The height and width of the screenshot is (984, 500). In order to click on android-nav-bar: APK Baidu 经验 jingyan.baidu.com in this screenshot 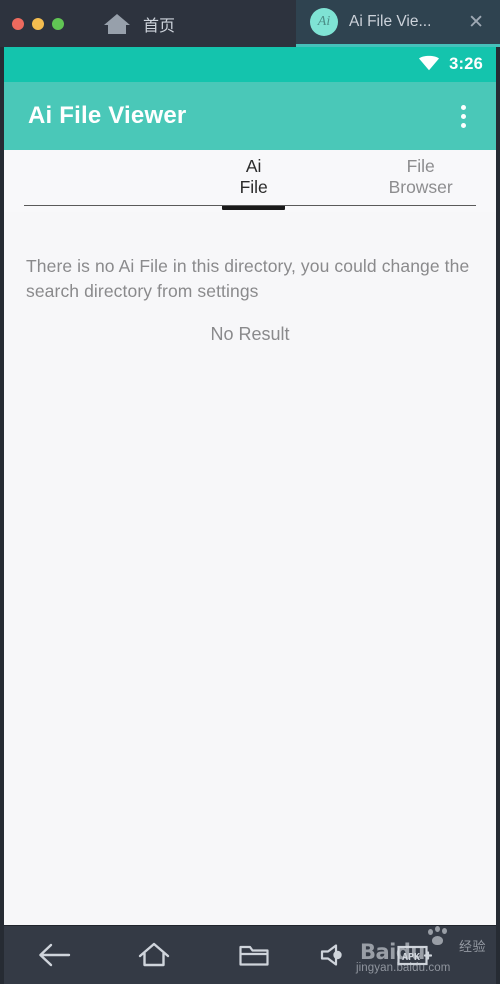, I will do `click(250, 954)`.